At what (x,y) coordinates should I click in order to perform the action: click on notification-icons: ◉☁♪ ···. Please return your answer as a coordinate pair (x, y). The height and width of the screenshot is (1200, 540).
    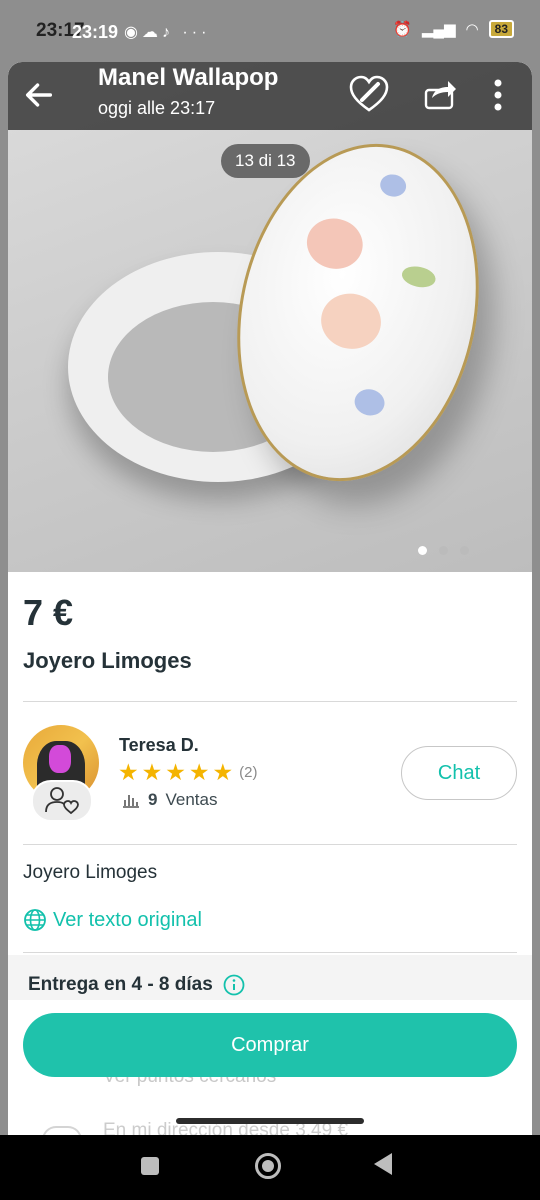
    Looking at the image, I should click on (167, 32).